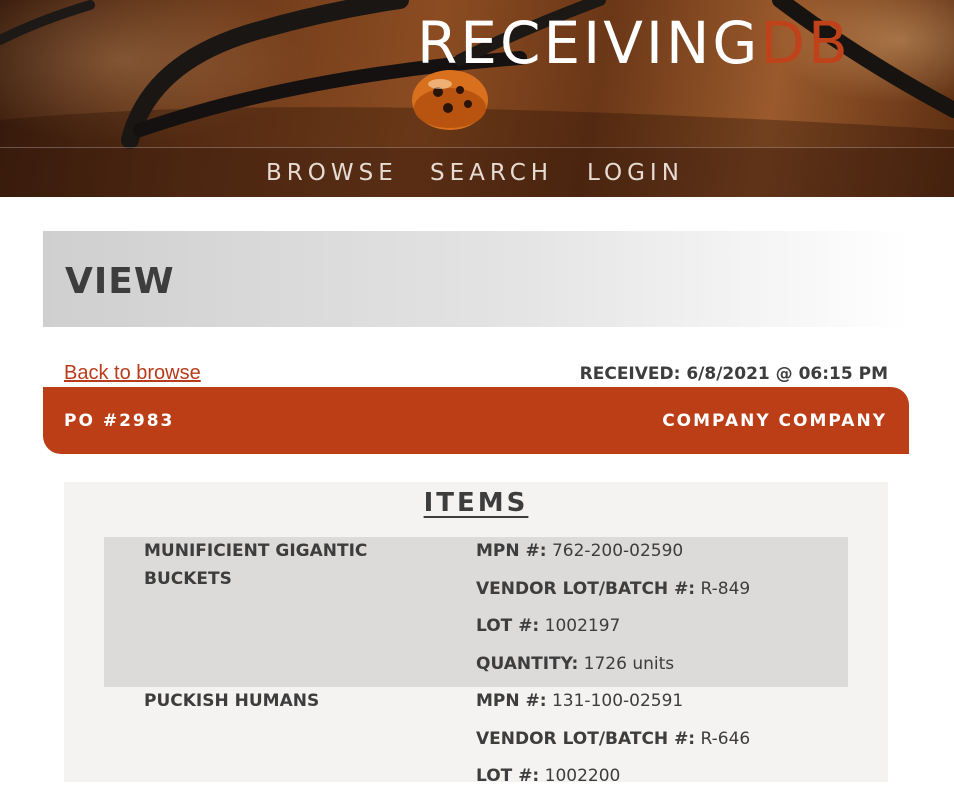  What do you see at coordinates (774, 421) in the screenshot?
I see `company-name: COMPANY COMPANY` at bounding box center [774, 421].